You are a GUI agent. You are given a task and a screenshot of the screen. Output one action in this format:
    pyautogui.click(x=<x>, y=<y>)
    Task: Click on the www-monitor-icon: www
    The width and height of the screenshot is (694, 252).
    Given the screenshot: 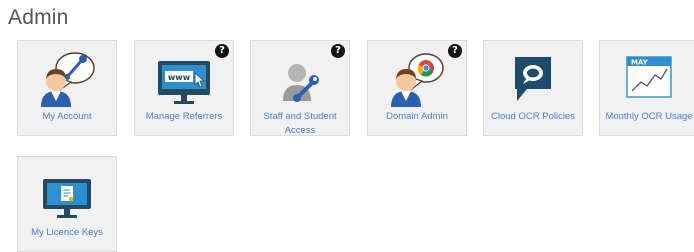 What is the action you would take?
    pyautogui.click(x=184, y=82)
    